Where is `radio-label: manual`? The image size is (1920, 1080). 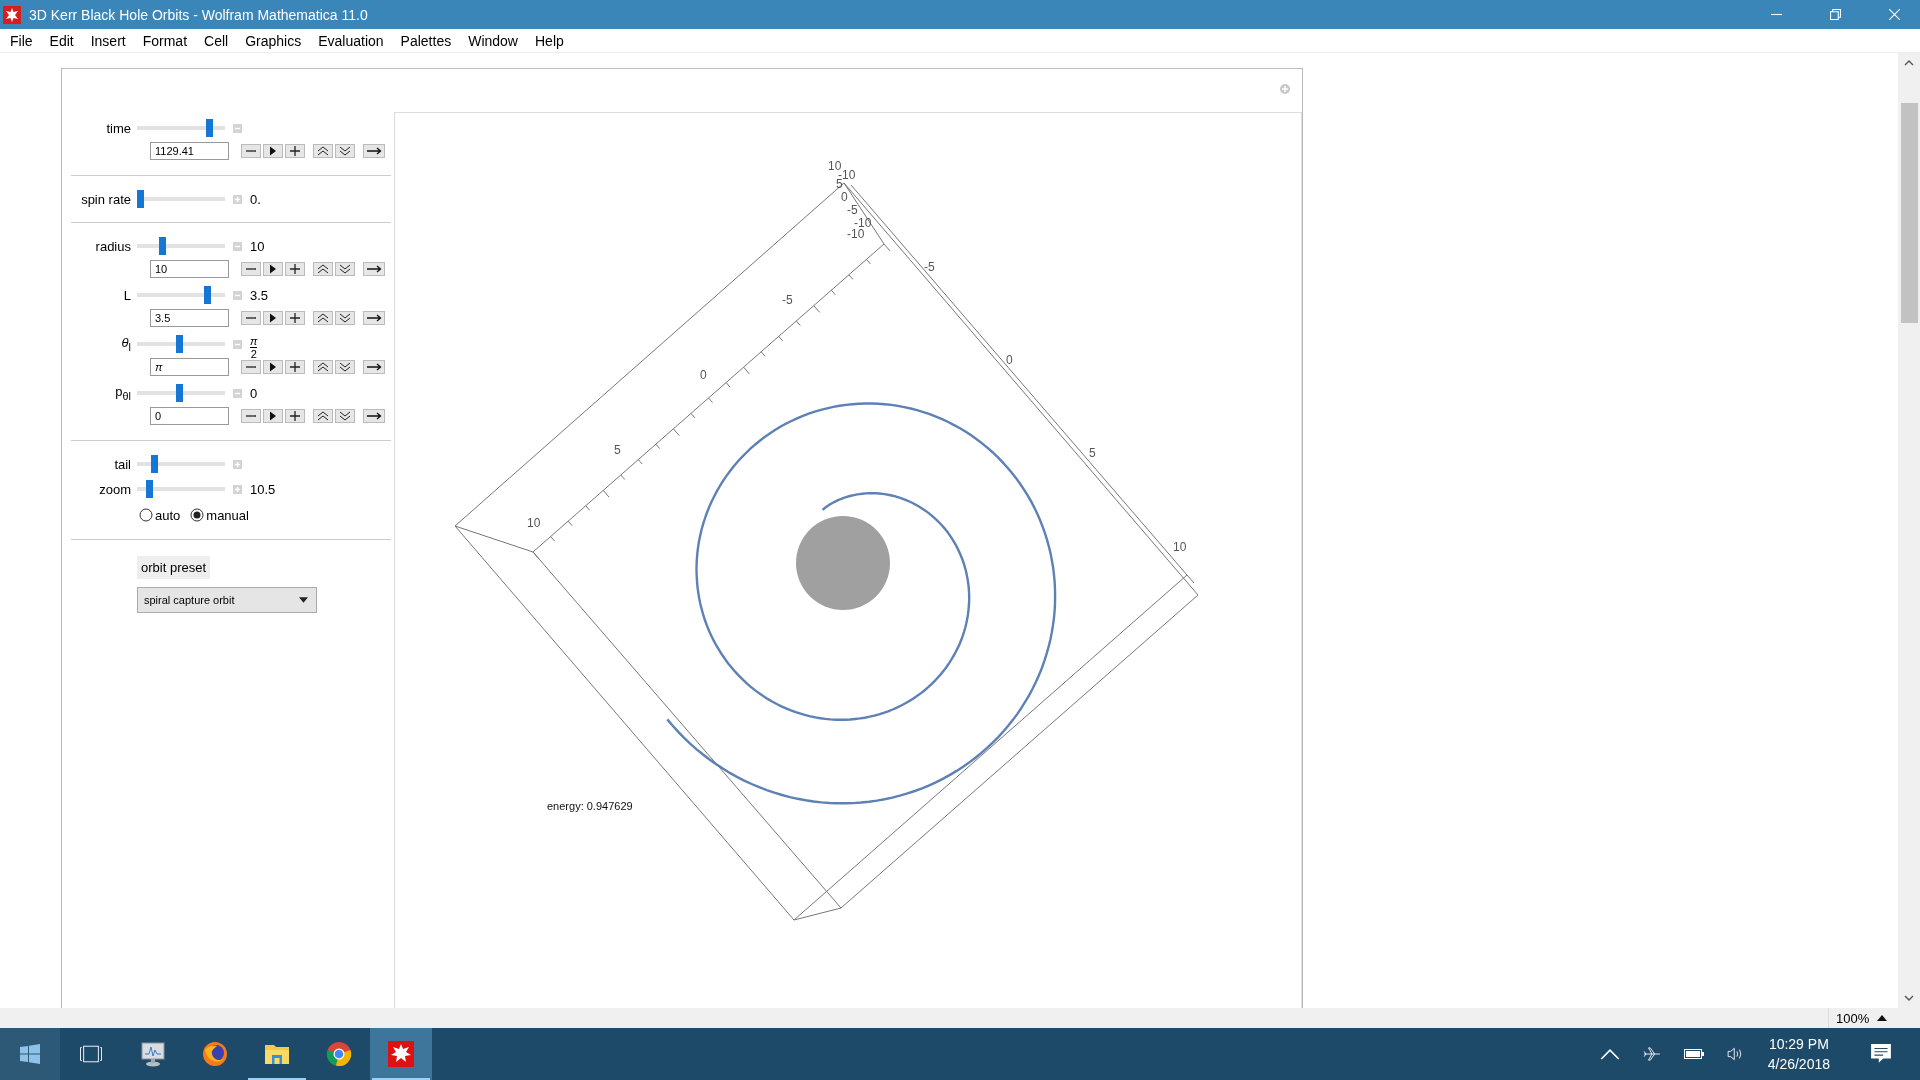 radio-label: manual is located at coordinates (227, 515).